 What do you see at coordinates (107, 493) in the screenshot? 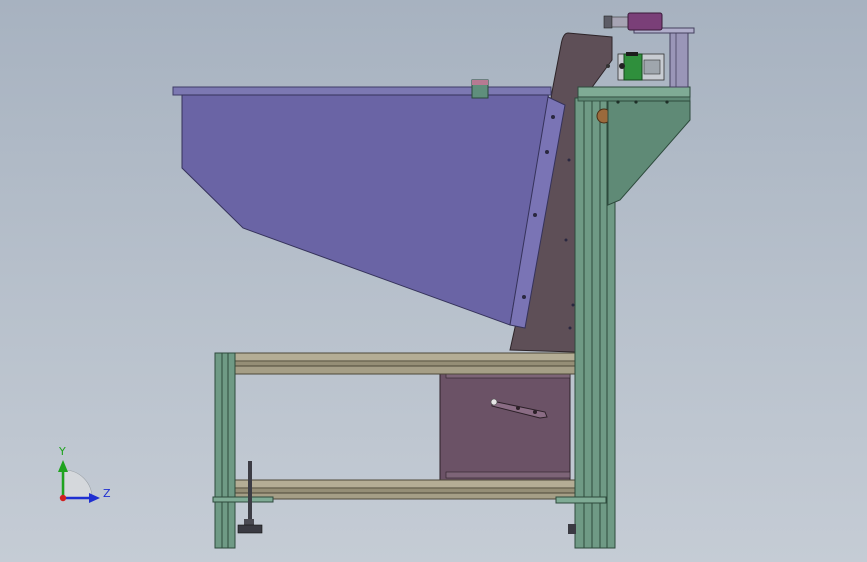
I see `z-axis-label: Z` at bounding box center [107, 493].